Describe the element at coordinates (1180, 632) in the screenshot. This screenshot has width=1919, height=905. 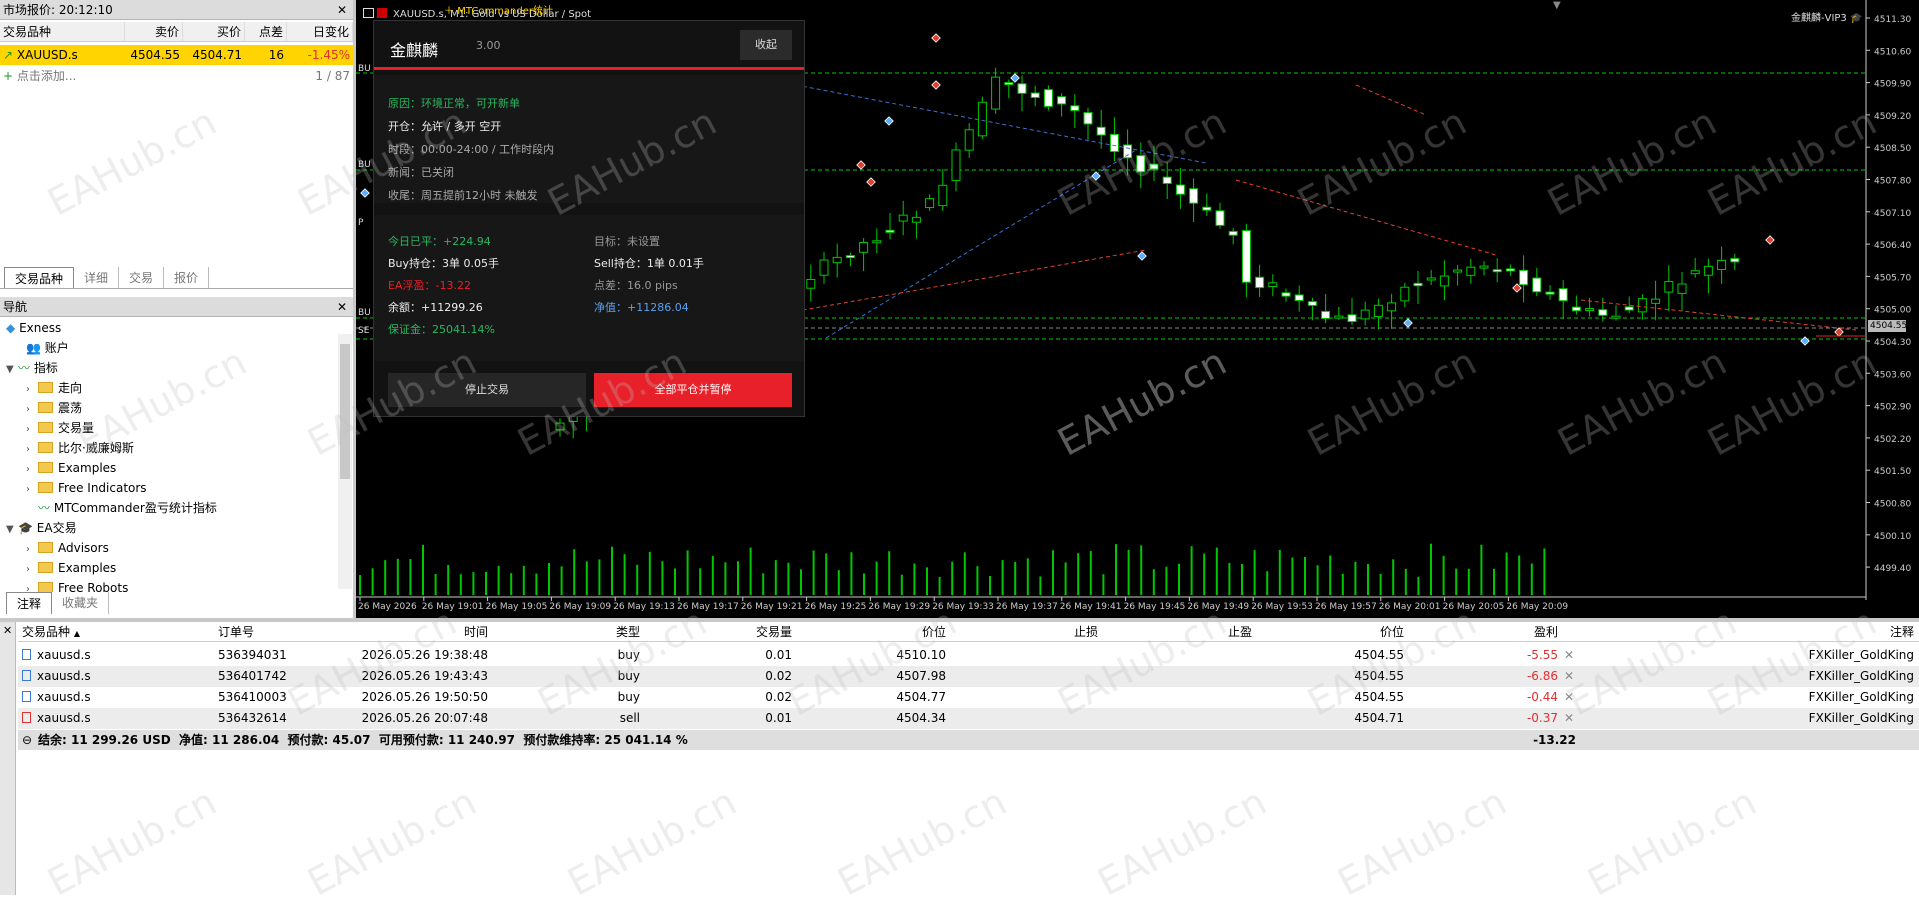
I see `col-tp: 止盈` at that location.